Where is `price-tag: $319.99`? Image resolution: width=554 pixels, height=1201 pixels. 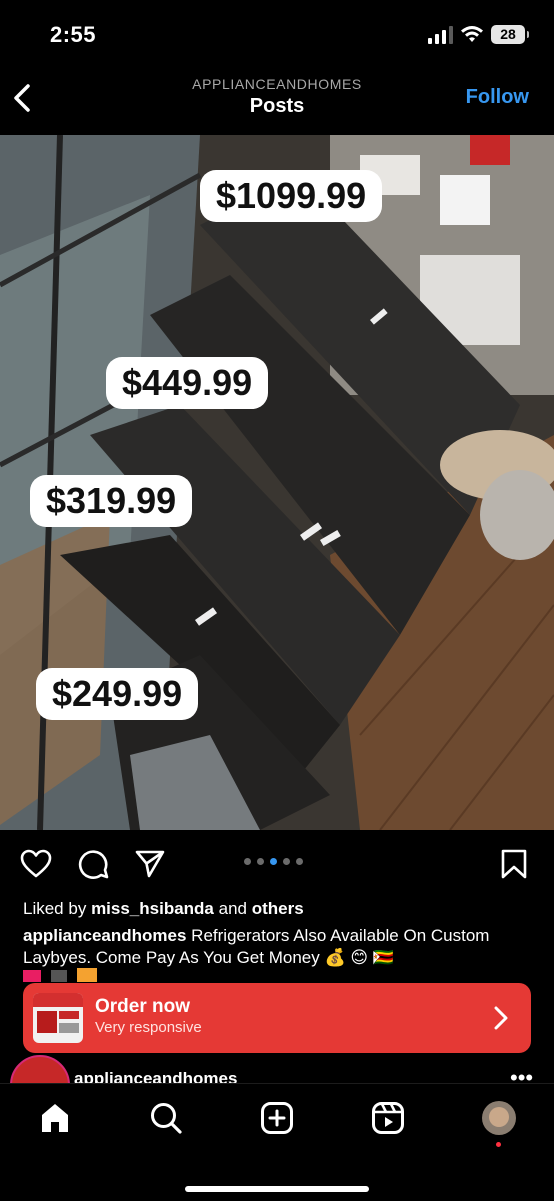 price-tag: $319.99 is located at coordinates (111, 501).